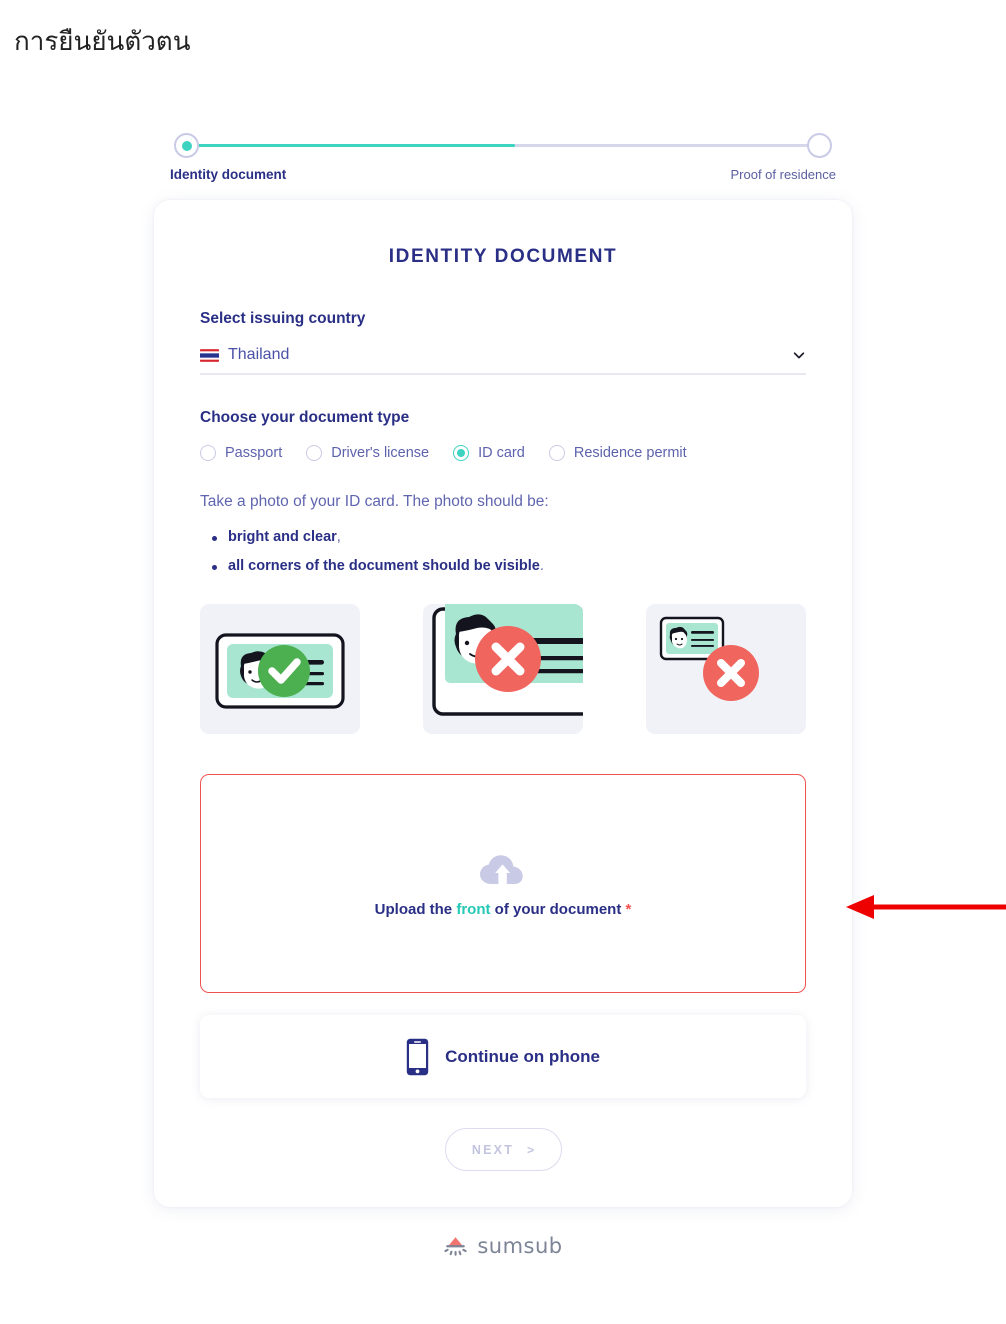 This screenshot has width=1006, height=1324. Describe the element at coordinates (380, 453) in the screenshot. I see `radio-label-drivers-license: Driver's license` at that location.